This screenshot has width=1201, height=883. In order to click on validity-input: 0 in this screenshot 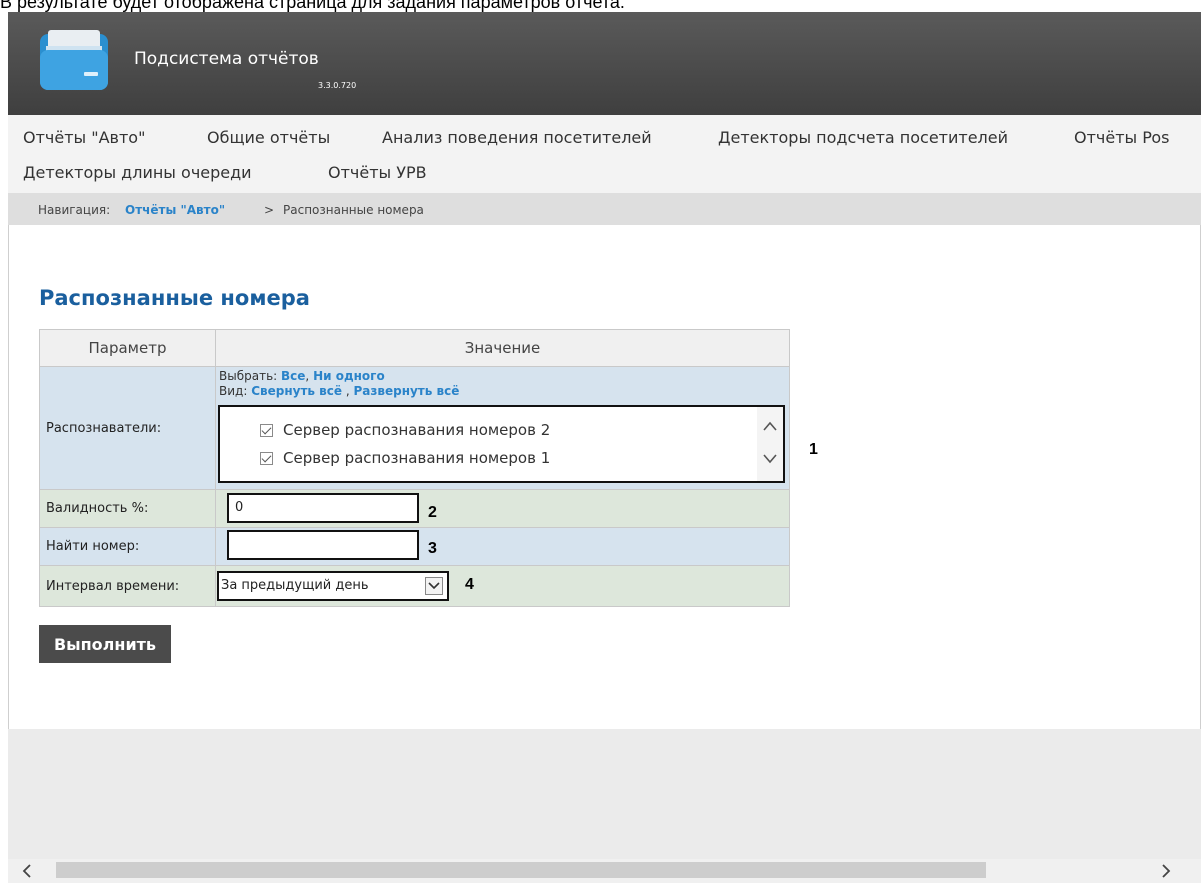, I will do `click(323, 508)`.